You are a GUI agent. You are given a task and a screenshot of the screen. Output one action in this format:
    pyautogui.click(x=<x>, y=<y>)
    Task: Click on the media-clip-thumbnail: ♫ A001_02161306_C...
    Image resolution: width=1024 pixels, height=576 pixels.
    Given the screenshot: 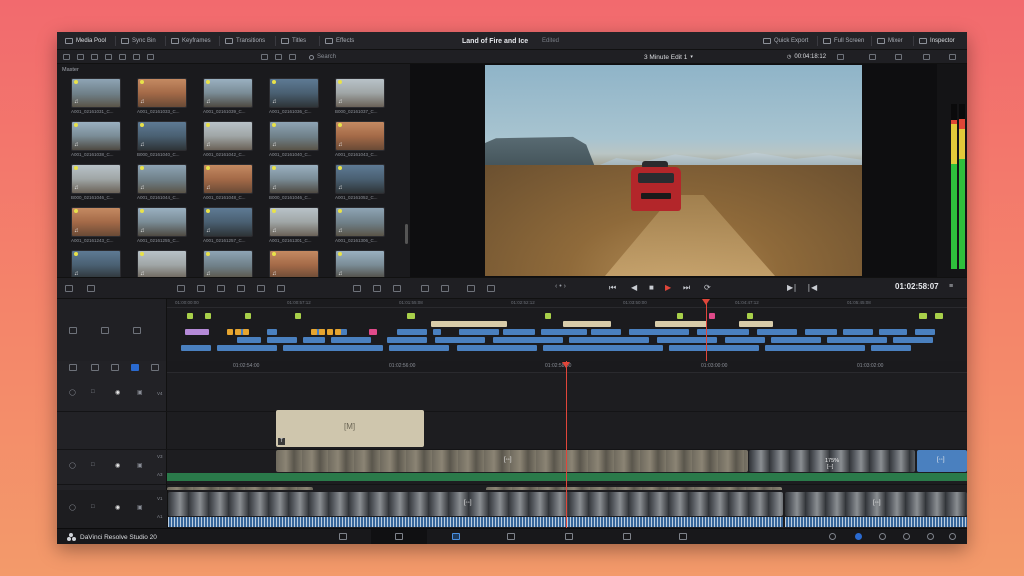 What is the action you would take?
    pyautogui.click(x=360, y=227)
    